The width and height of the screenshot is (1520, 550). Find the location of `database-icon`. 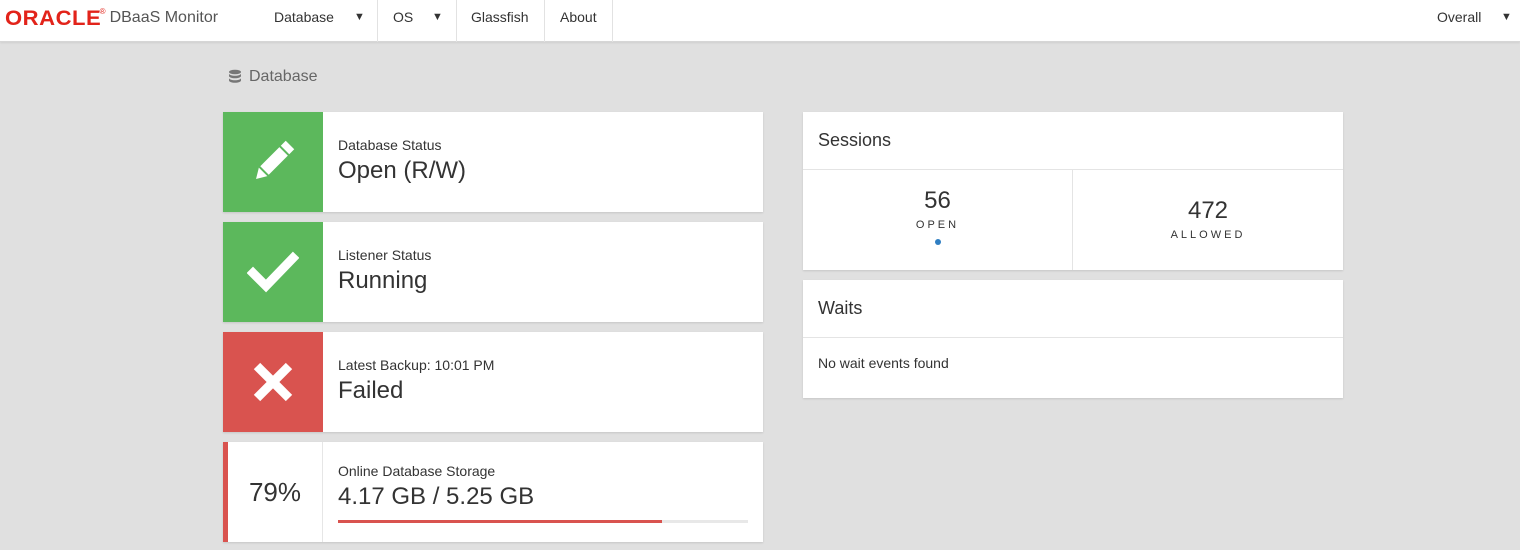

database-icon is located at coordinates (235, 76).